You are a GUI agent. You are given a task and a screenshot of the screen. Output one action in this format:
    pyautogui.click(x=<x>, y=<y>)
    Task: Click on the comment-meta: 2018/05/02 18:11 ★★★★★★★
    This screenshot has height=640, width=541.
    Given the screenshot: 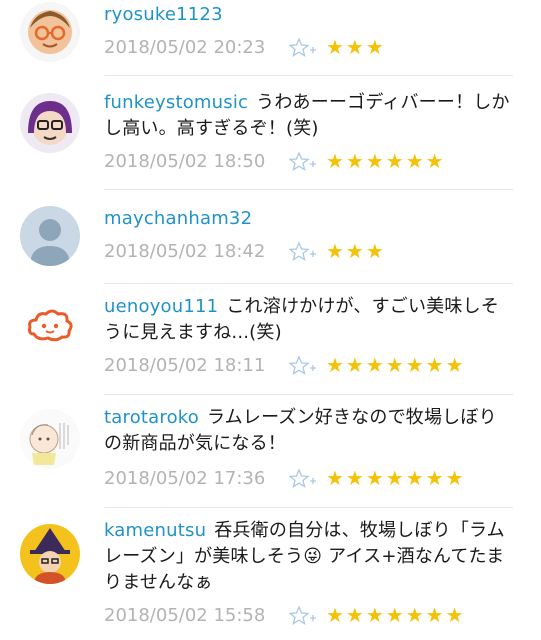 What is the action you would take?
    pyautogui.click(x=284, y=365)
    